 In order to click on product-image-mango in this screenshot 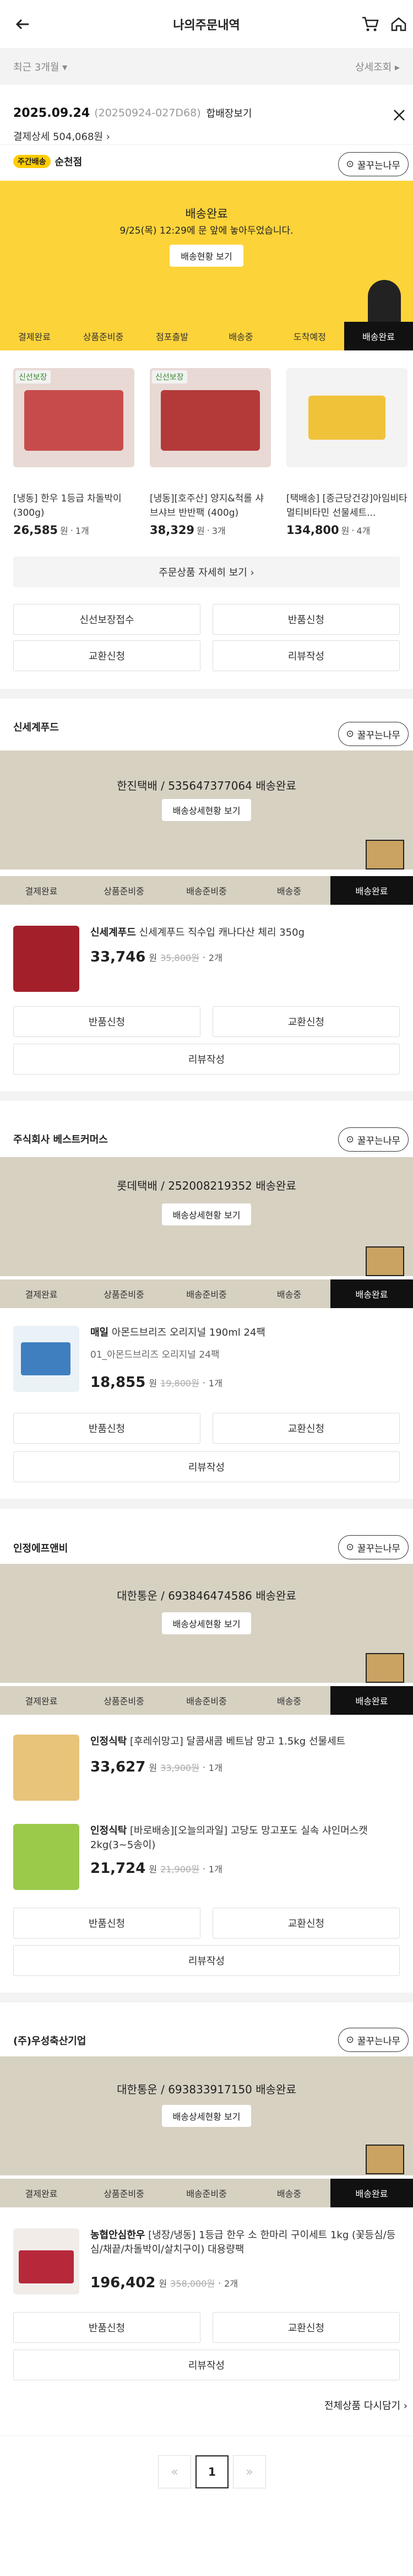, I will do `click(46, 1768)`.